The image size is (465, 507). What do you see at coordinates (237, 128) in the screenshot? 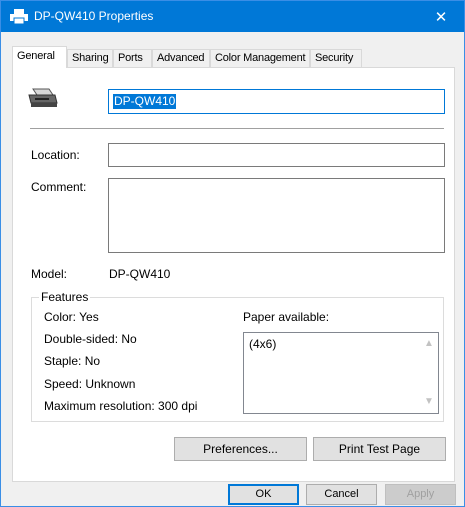
I see `separator` at bounding box center [237, 128].